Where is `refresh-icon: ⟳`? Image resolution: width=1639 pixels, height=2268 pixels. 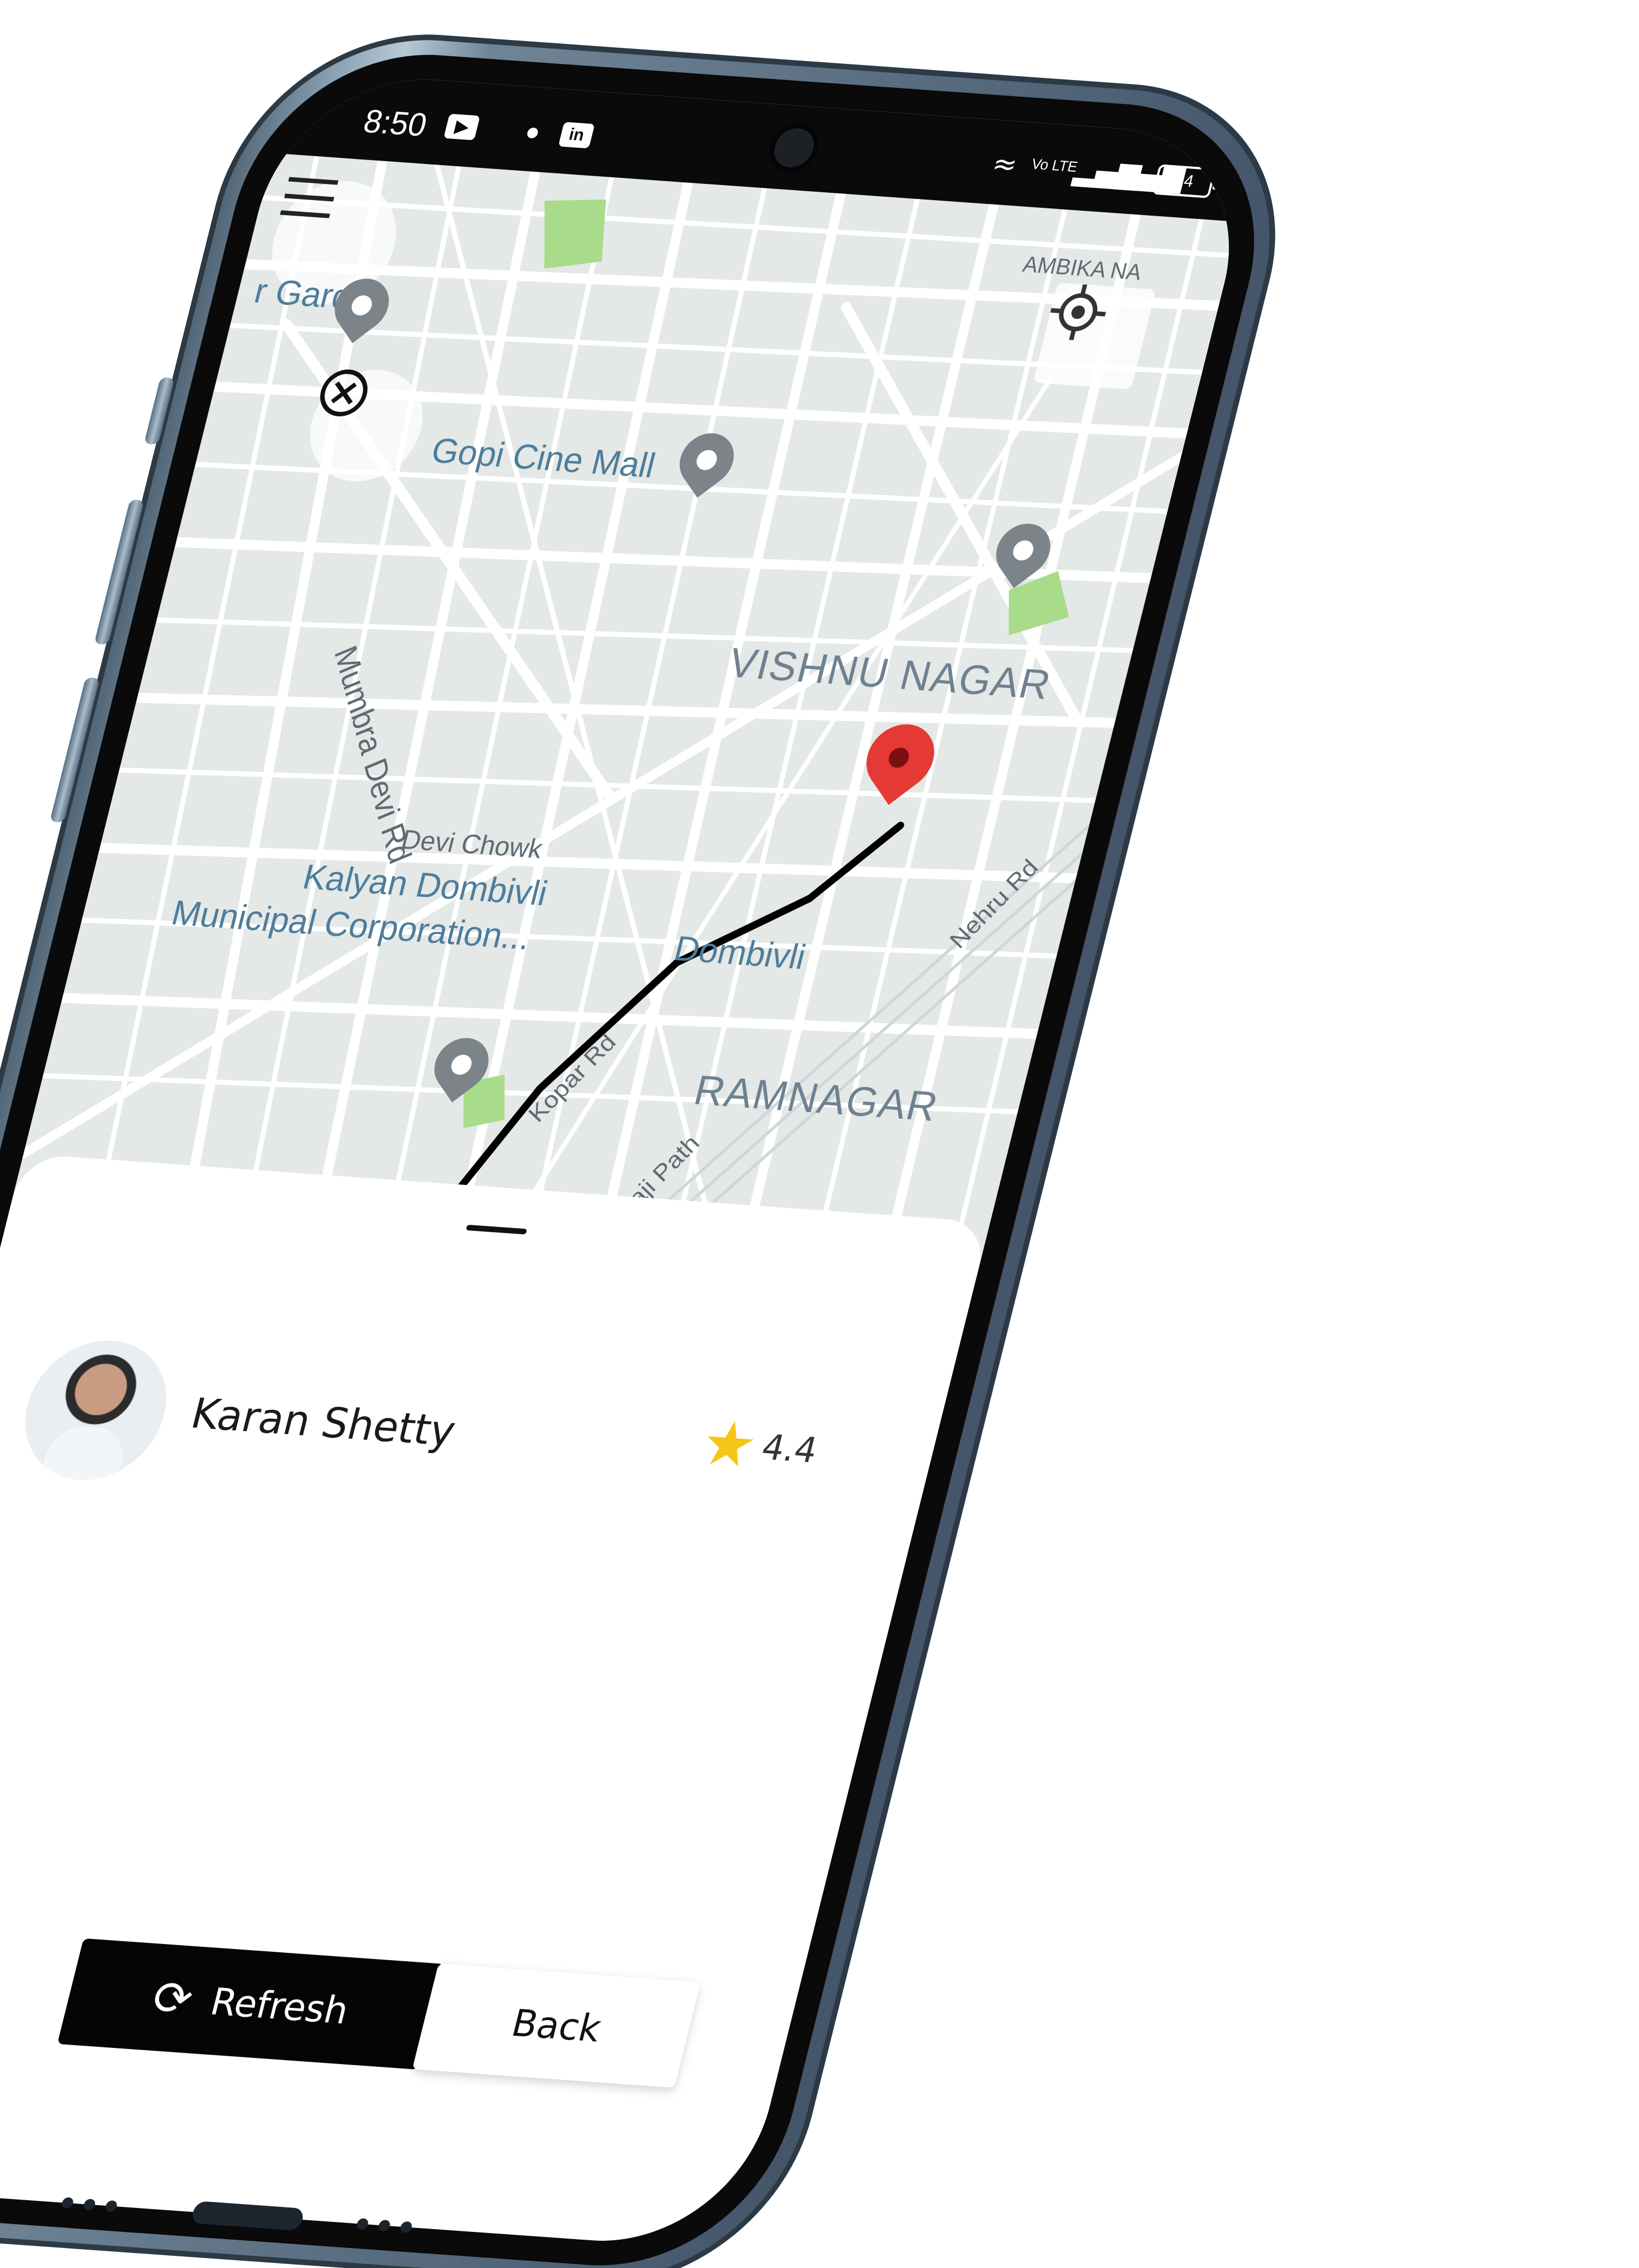 refresh-icon: ⟳ is located at coordinates (172, 1999).